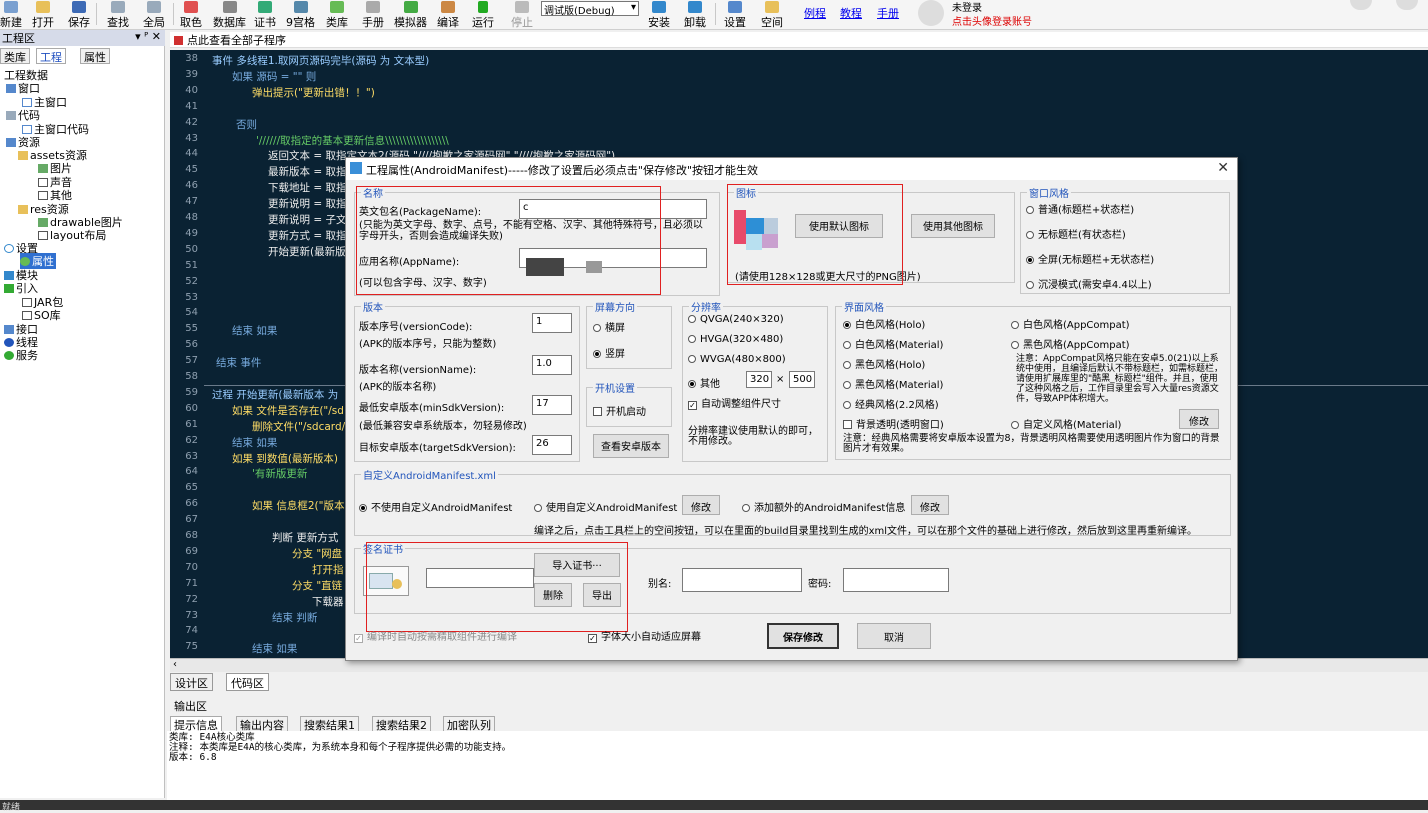  Describe the element at coordinates (1080, 208) in the screenshot. I see `window-opt-normal: 普通(标题栏+状态栏)` at that location.